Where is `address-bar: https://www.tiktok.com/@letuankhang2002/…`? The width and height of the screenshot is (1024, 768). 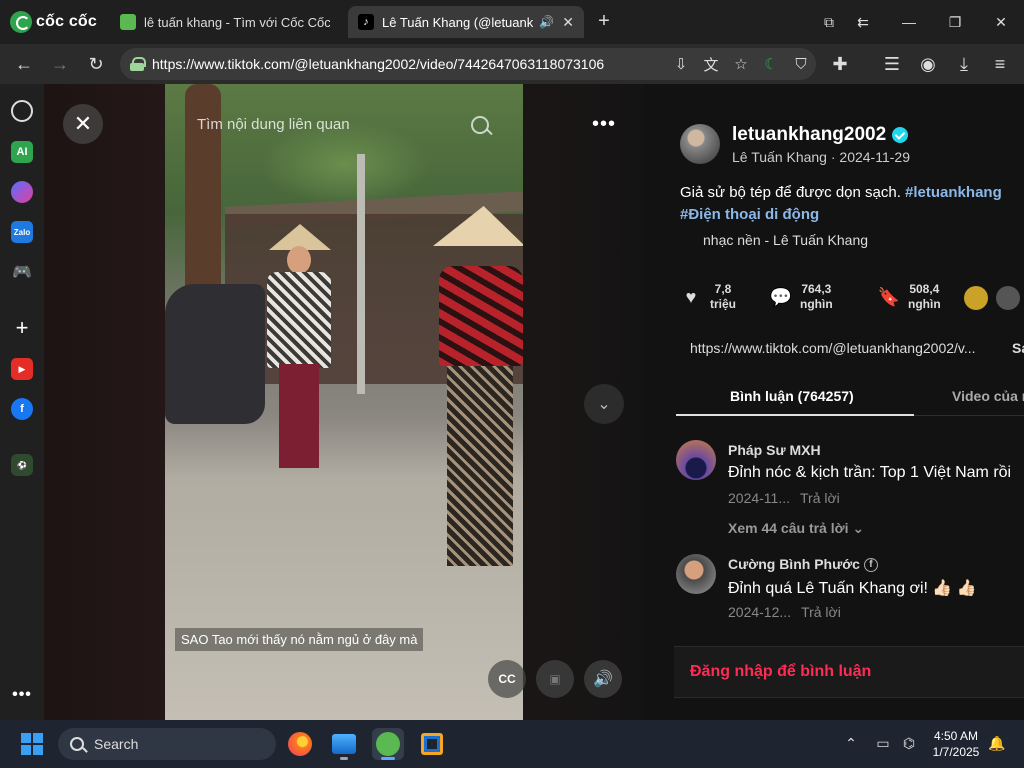 address-bar: https://www.tiktok.com/@letuankhang2002/… is located at coordinates (468, 64).